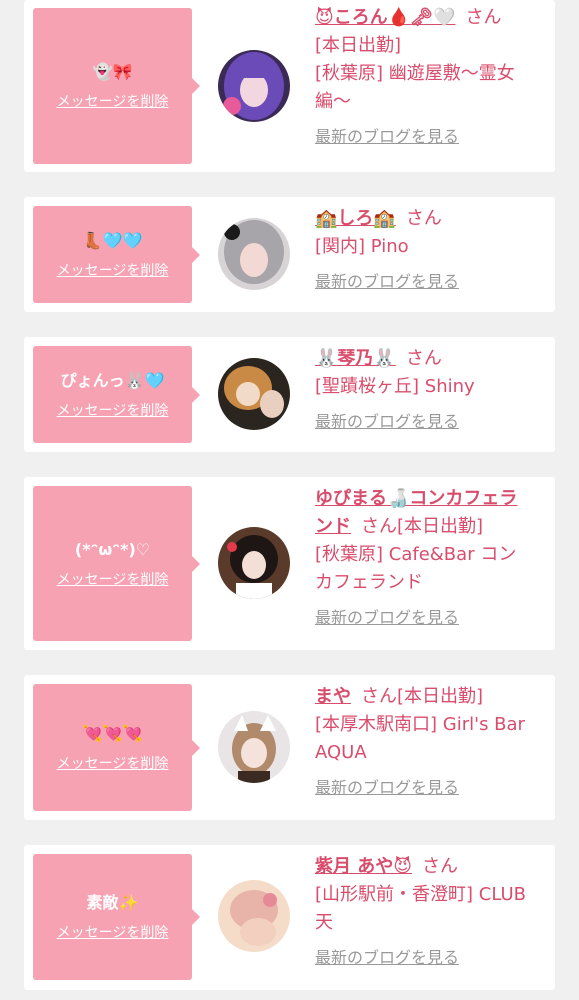 This screenshot has height=1000, width=579. What do you see at coordinates (112, 71) in the screenshot?
I see `message-text: 👻🎀` at bounding box center [112, 71].